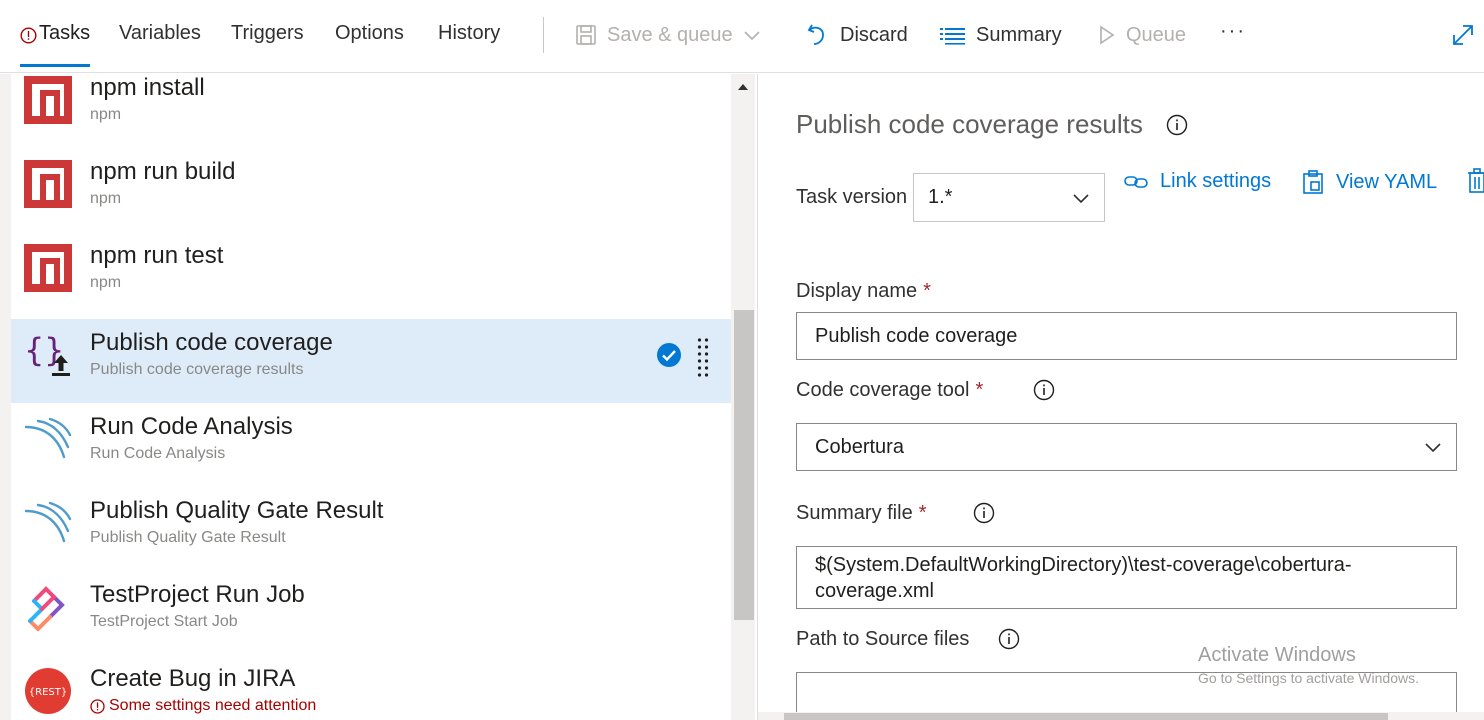 This screenshot has height=720, width=1484. I want to click on display-name-value: Publish code coverage, so click(916, 335).